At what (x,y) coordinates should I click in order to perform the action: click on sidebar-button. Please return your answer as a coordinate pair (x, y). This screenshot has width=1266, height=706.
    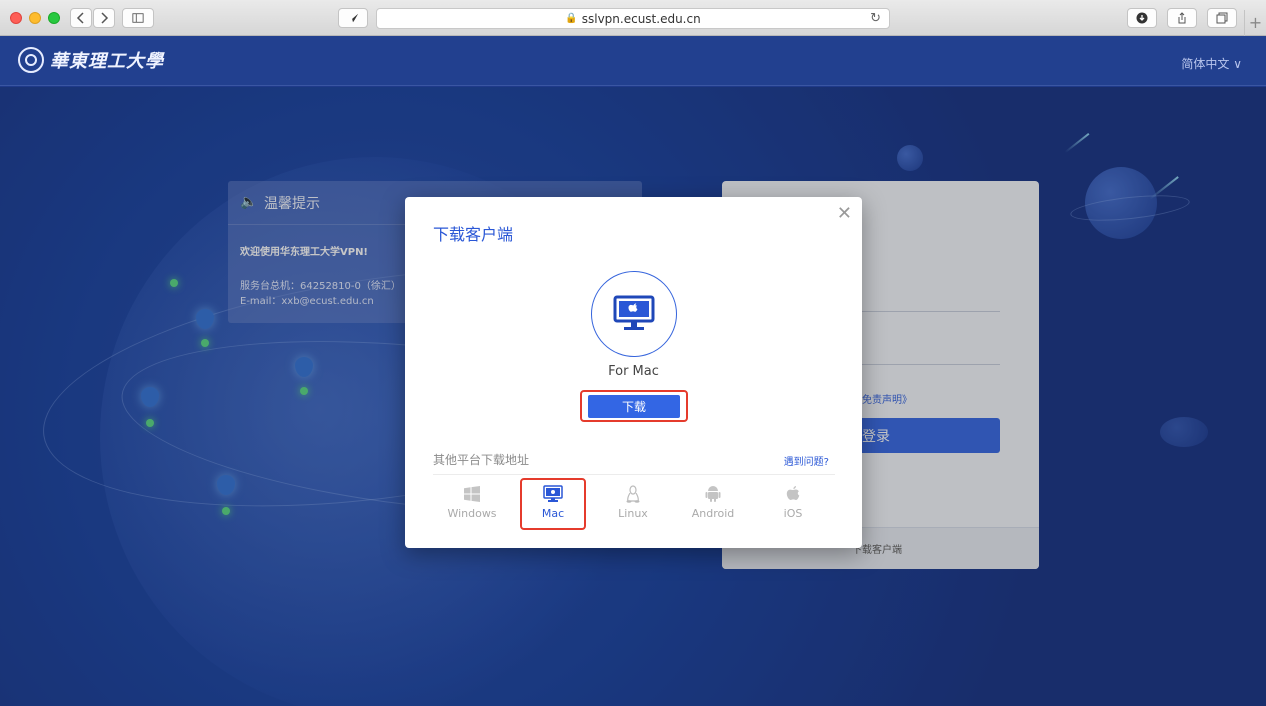
    Looking at the image, I should click on (138, 18).